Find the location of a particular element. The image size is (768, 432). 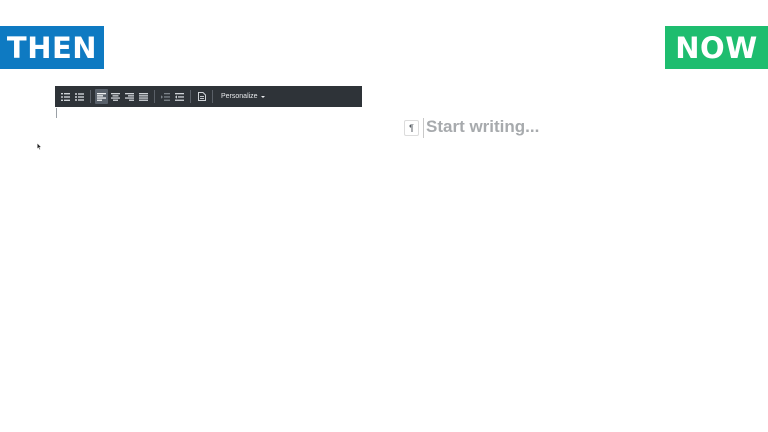

numbered-list-icon is located at coordinates (65, 96).